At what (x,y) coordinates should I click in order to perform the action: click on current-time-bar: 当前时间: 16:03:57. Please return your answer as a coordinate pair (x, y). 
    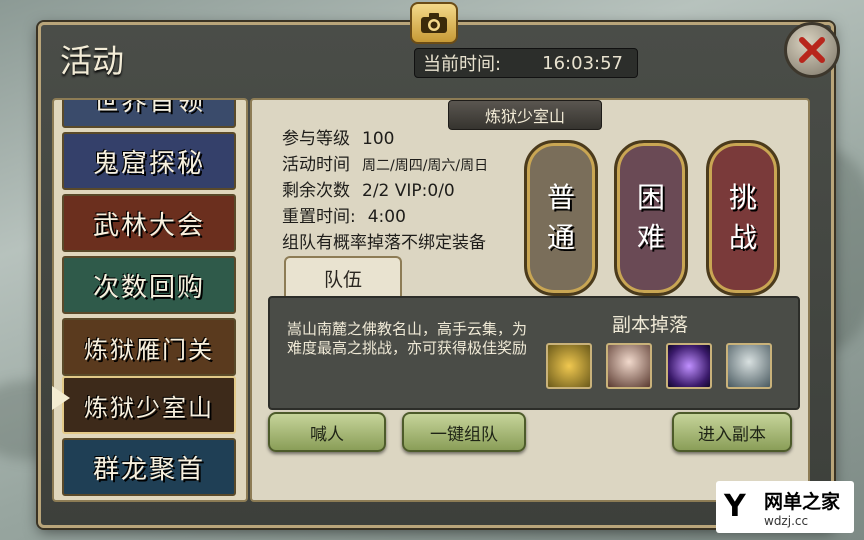
    Looking at the image, I should click on (526, 63).